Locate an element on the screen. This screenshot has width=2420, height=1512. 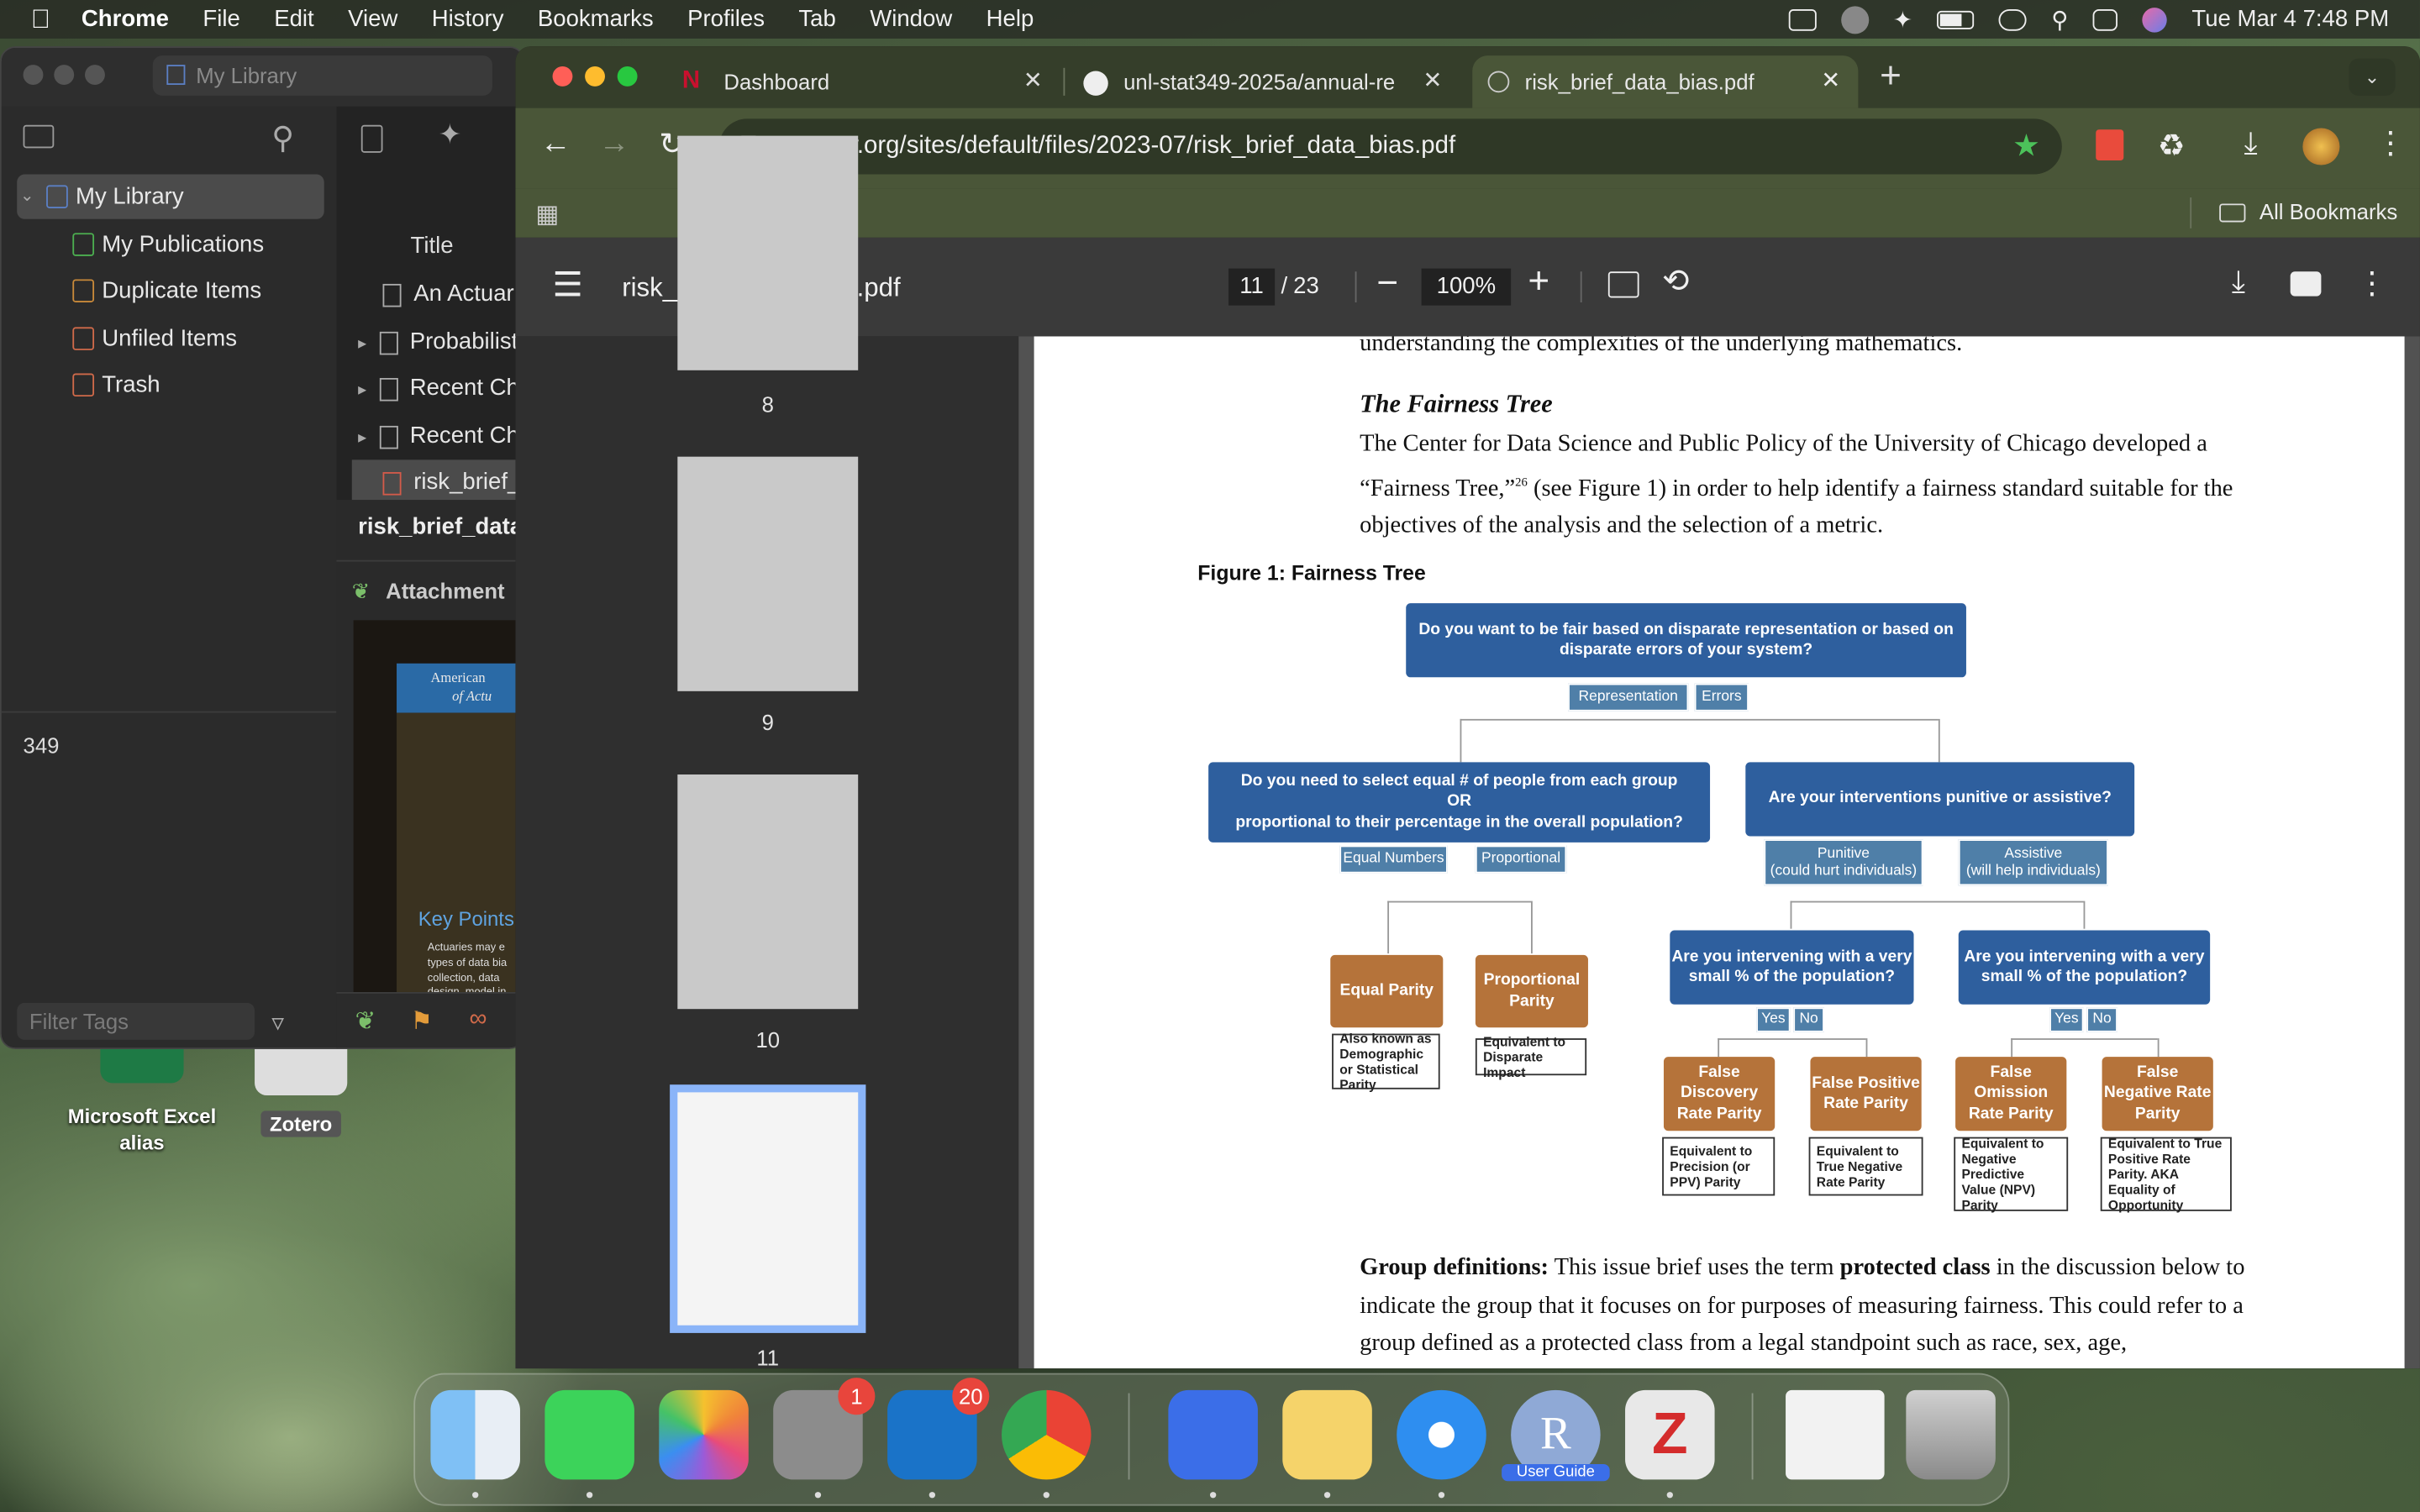
menu-tab: Tab is located at coordinates (816, 19).